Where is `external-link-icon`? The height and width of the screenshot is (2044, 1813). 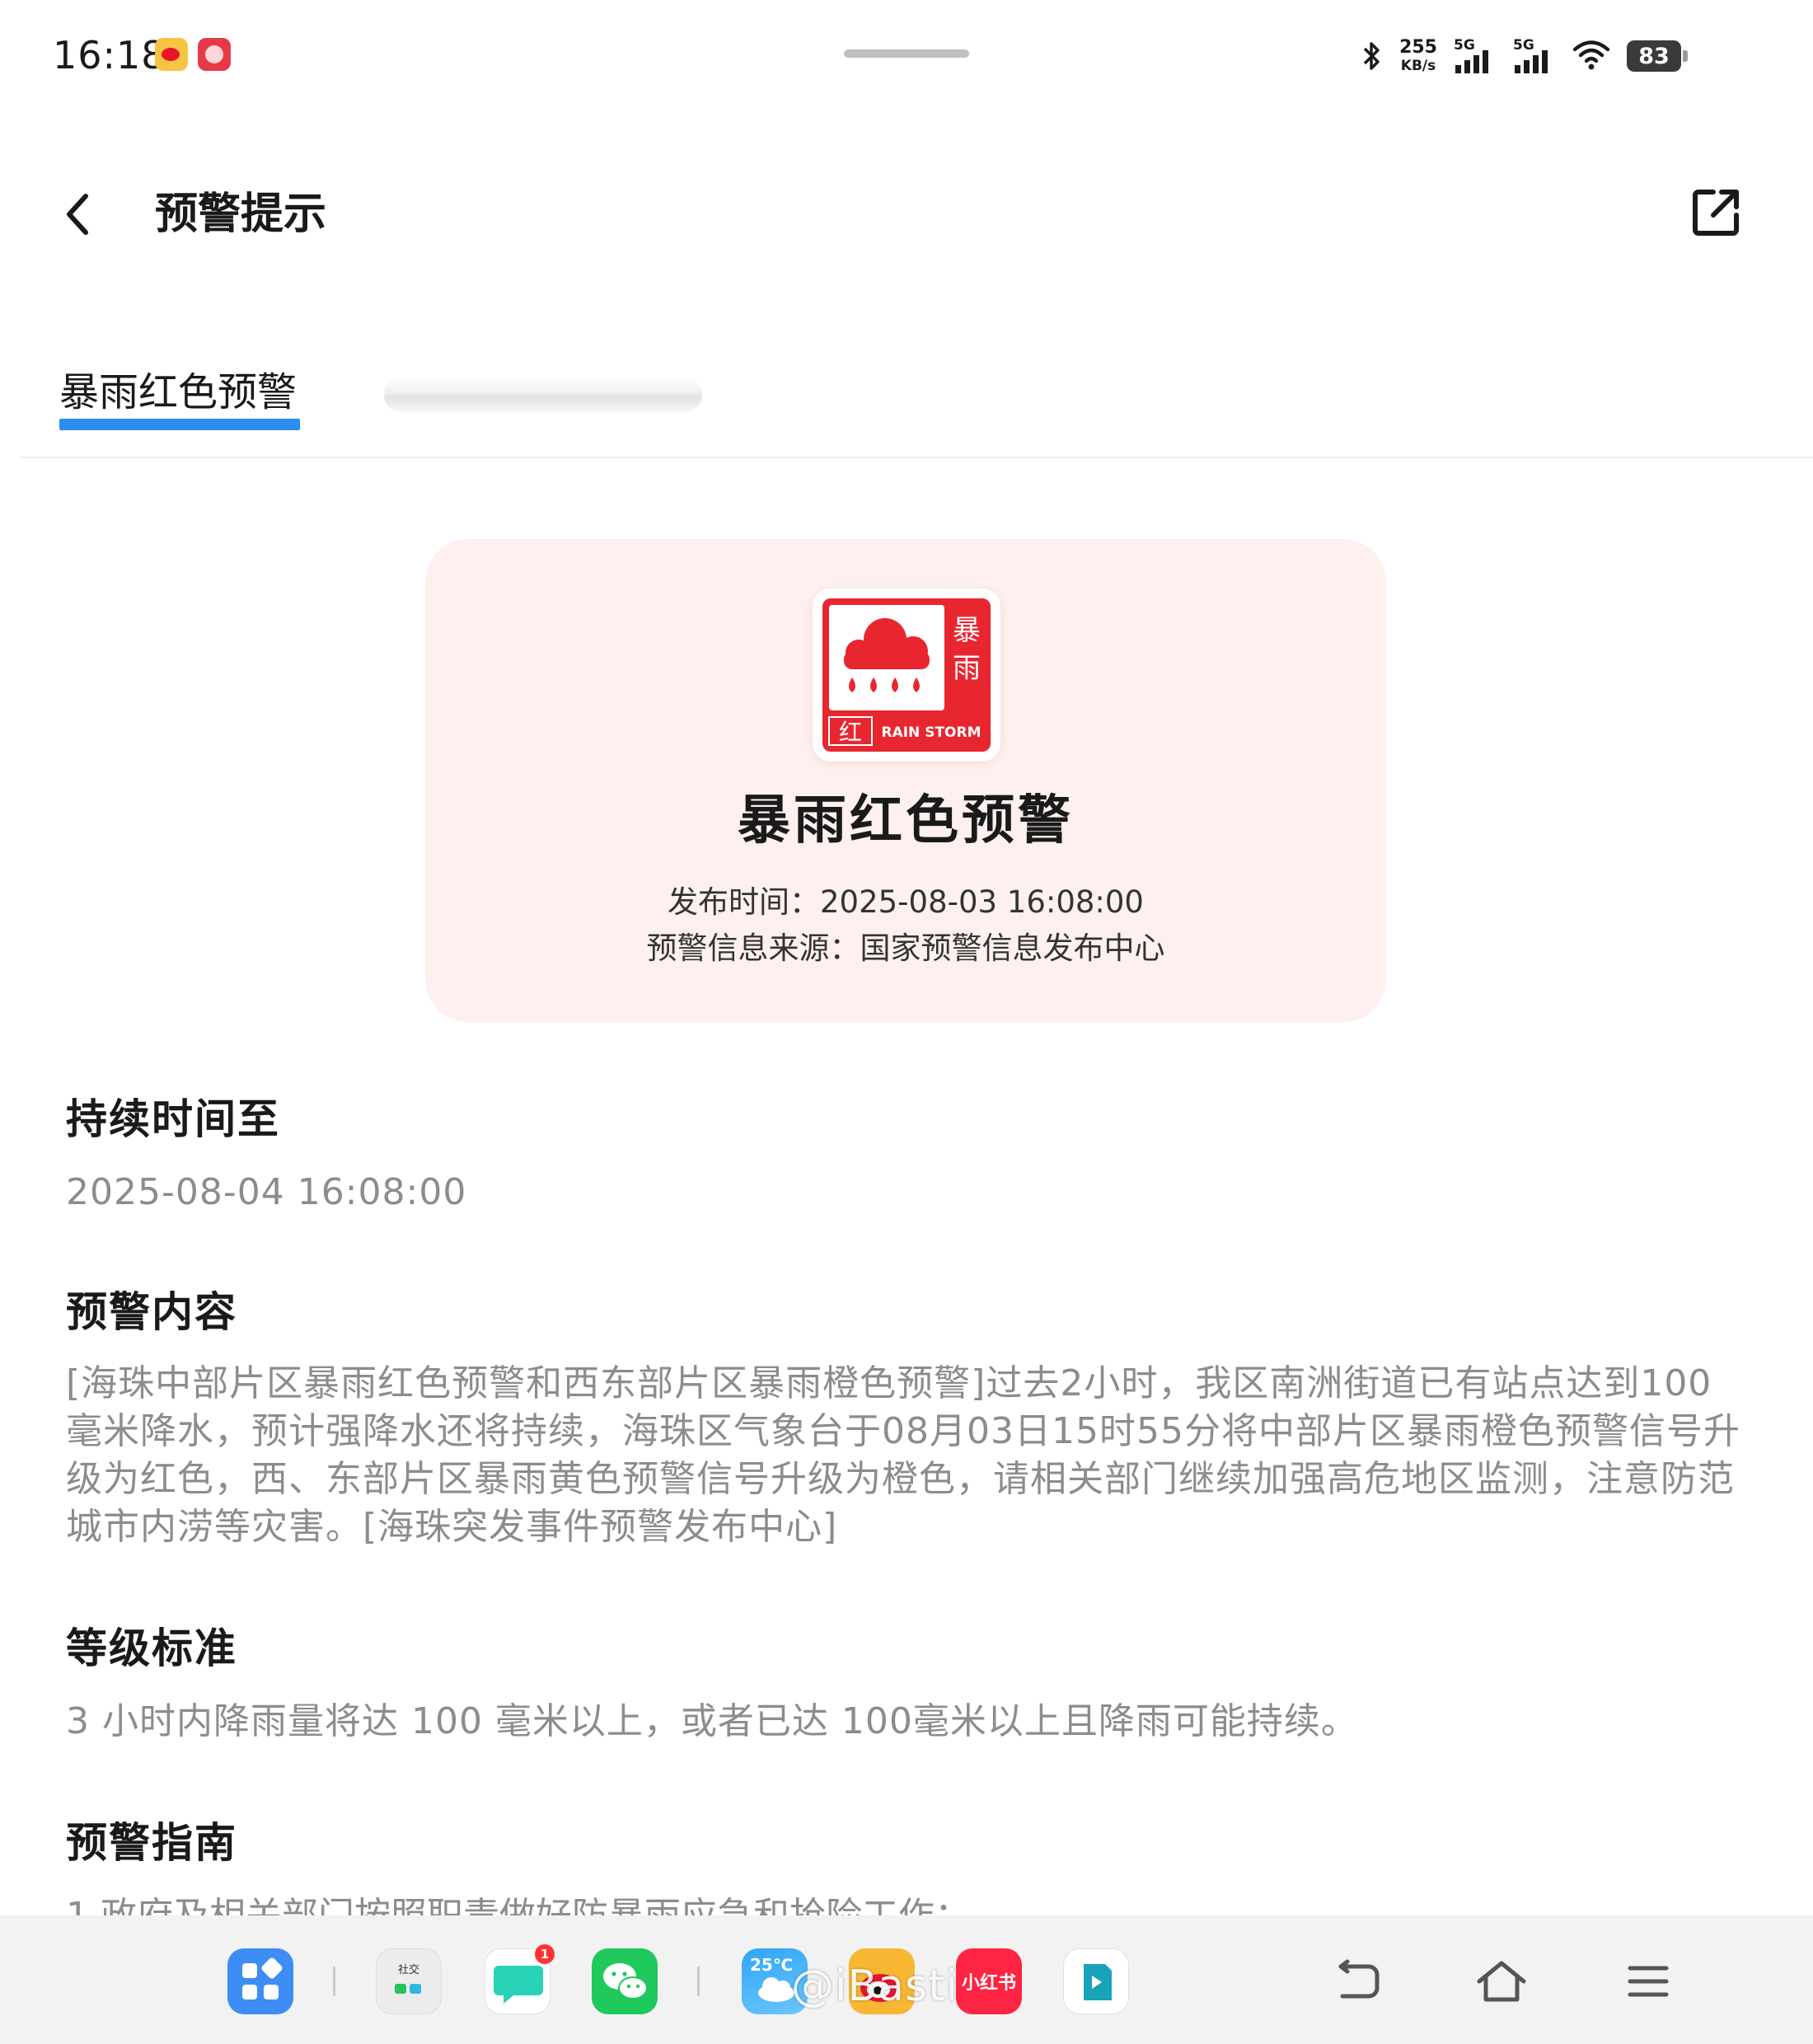
external-link-icon is located at coordinates (1716, 213).